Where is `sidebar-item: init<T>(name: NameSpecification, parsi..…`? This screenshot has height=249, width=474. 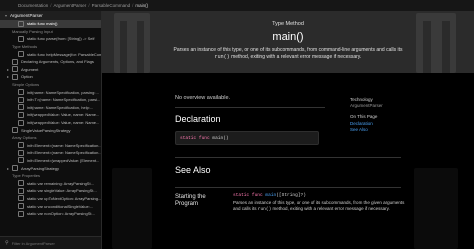 sidebar-item: init<T>(name: NameSpecification, parsi..… is located at coordinates (50, 100).